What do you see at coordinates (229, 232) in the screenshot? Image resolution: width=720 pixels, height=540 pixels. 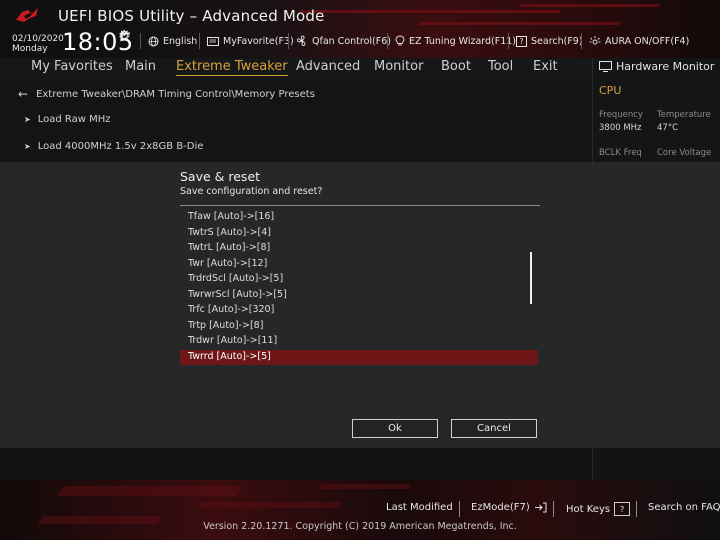 I see `list-item-text: TwtrS [Auto]->[4]` at bounding box center [229, 232].